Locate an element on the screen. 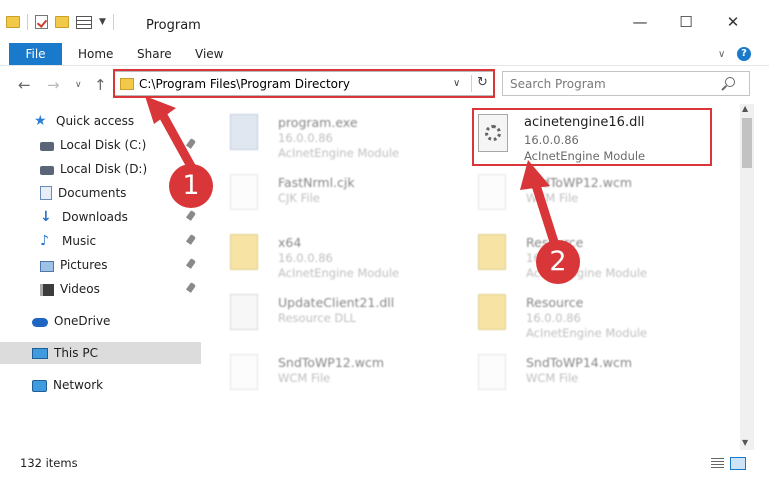  file-item: SndToWP14.wcm WCM File is located at coordinates (576, 374).